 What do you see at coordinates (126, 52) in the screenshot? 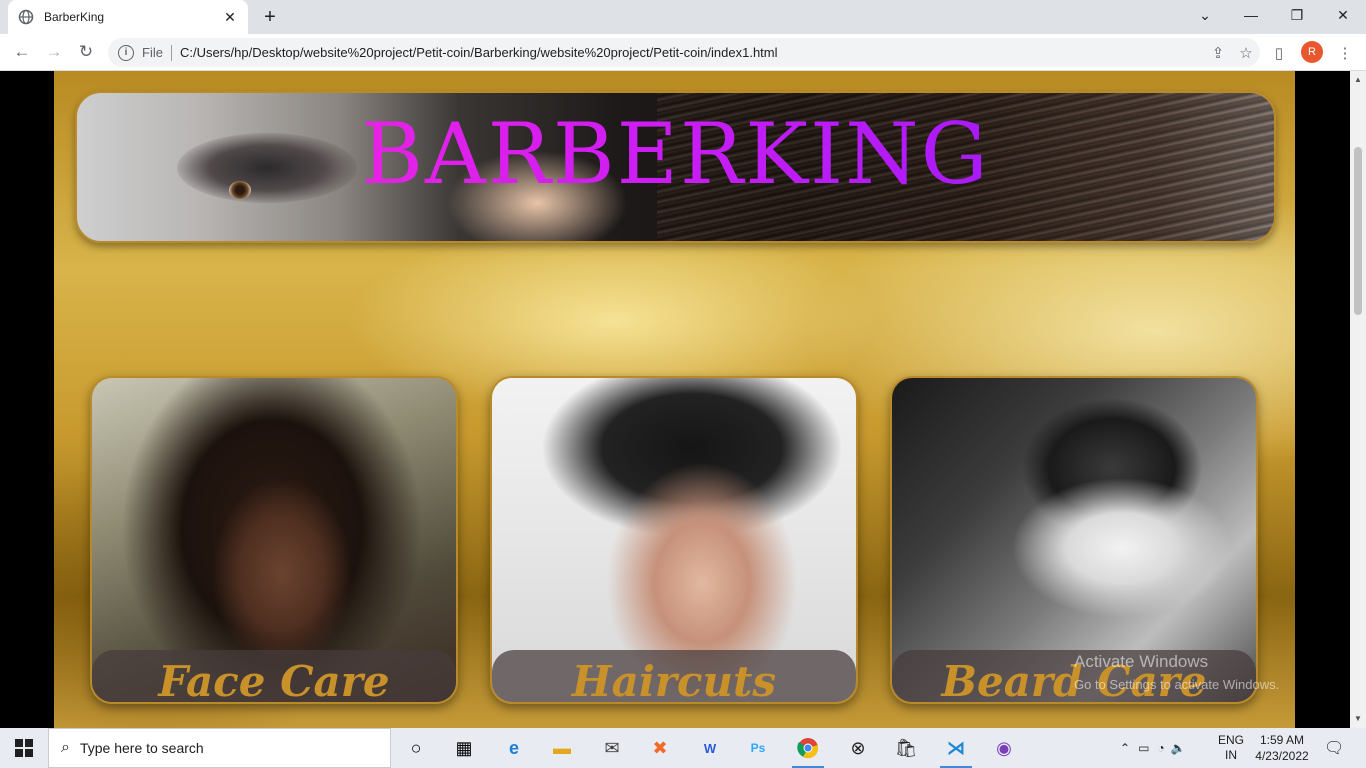
I see `info-icon: i` at bounding box center [126, 52].